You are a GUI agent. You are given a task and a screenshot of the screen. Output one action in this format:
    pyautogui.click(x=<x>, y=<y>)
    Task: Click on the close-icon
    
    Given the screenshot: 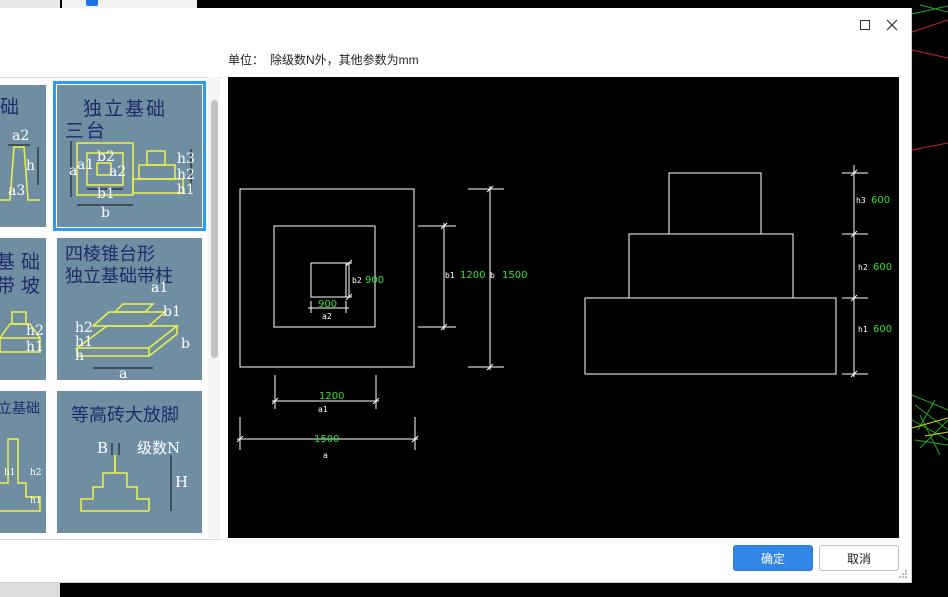 What is the action you would take?
    pyautogui.click(x=892, y=25)
    